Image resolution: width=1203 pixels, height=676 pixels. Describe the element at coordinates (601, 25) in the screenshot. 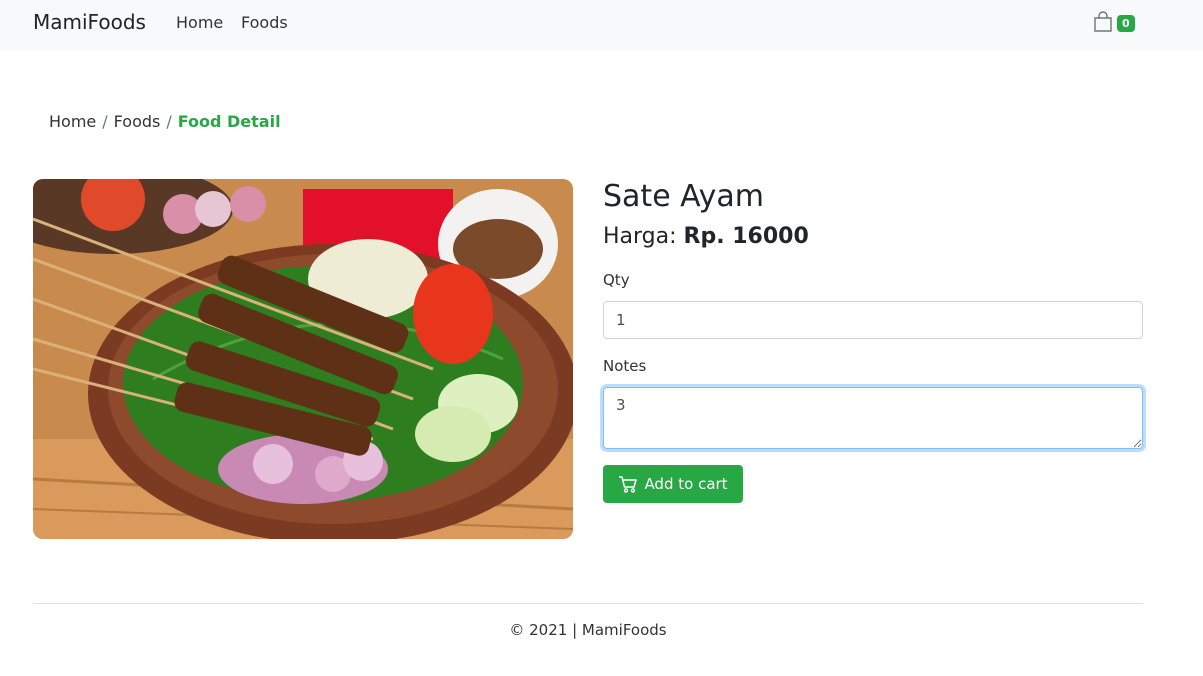

I see `navbar: MamiFoods Home Foods 0` at that location.